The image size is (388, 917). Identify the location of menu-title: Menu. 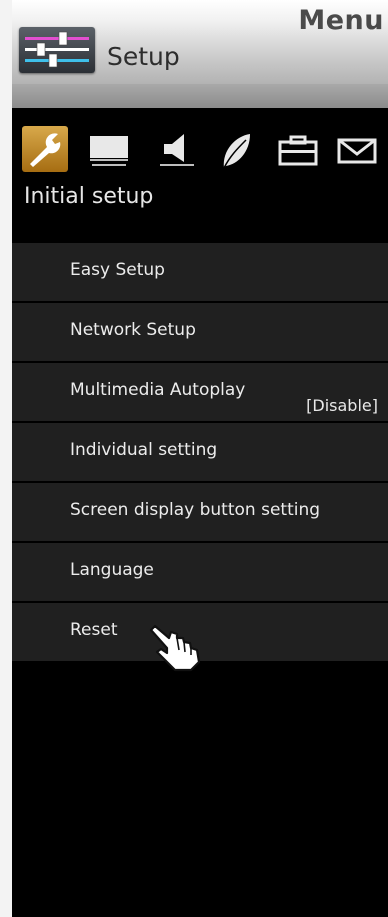
(341, 20).